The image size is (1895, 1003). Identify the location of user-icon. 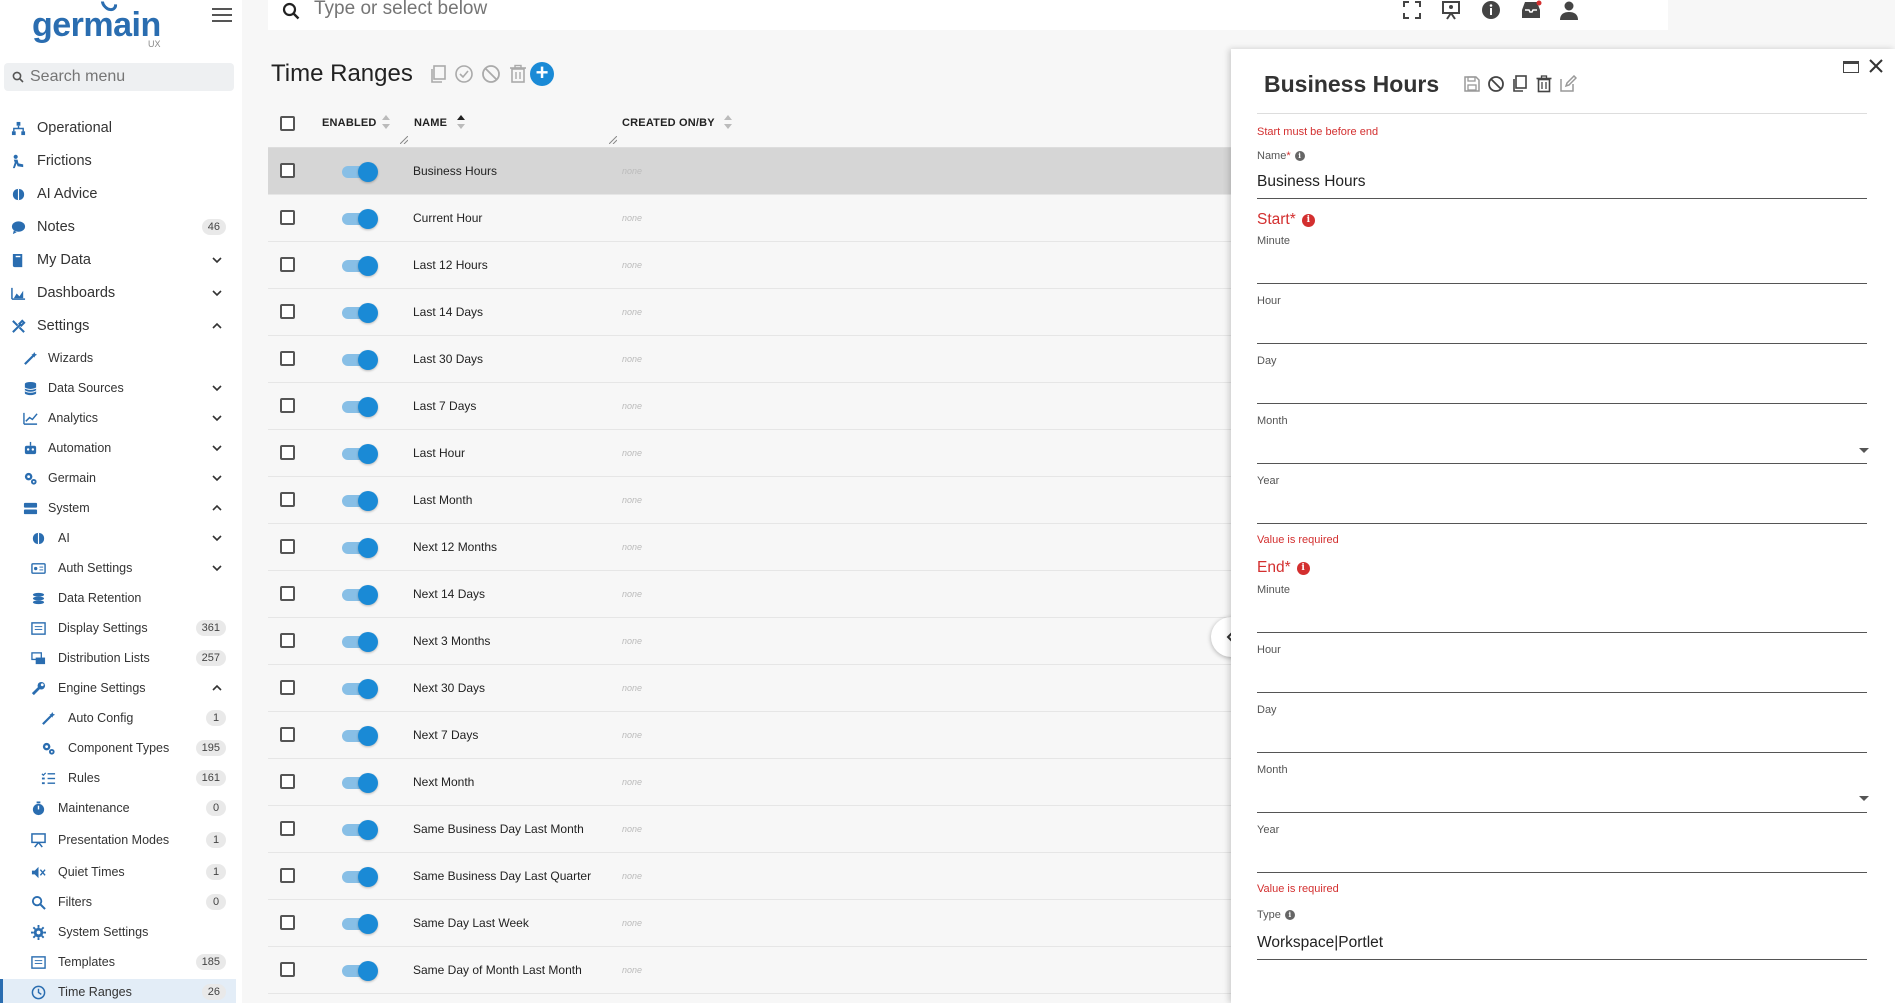
(1569, 10).